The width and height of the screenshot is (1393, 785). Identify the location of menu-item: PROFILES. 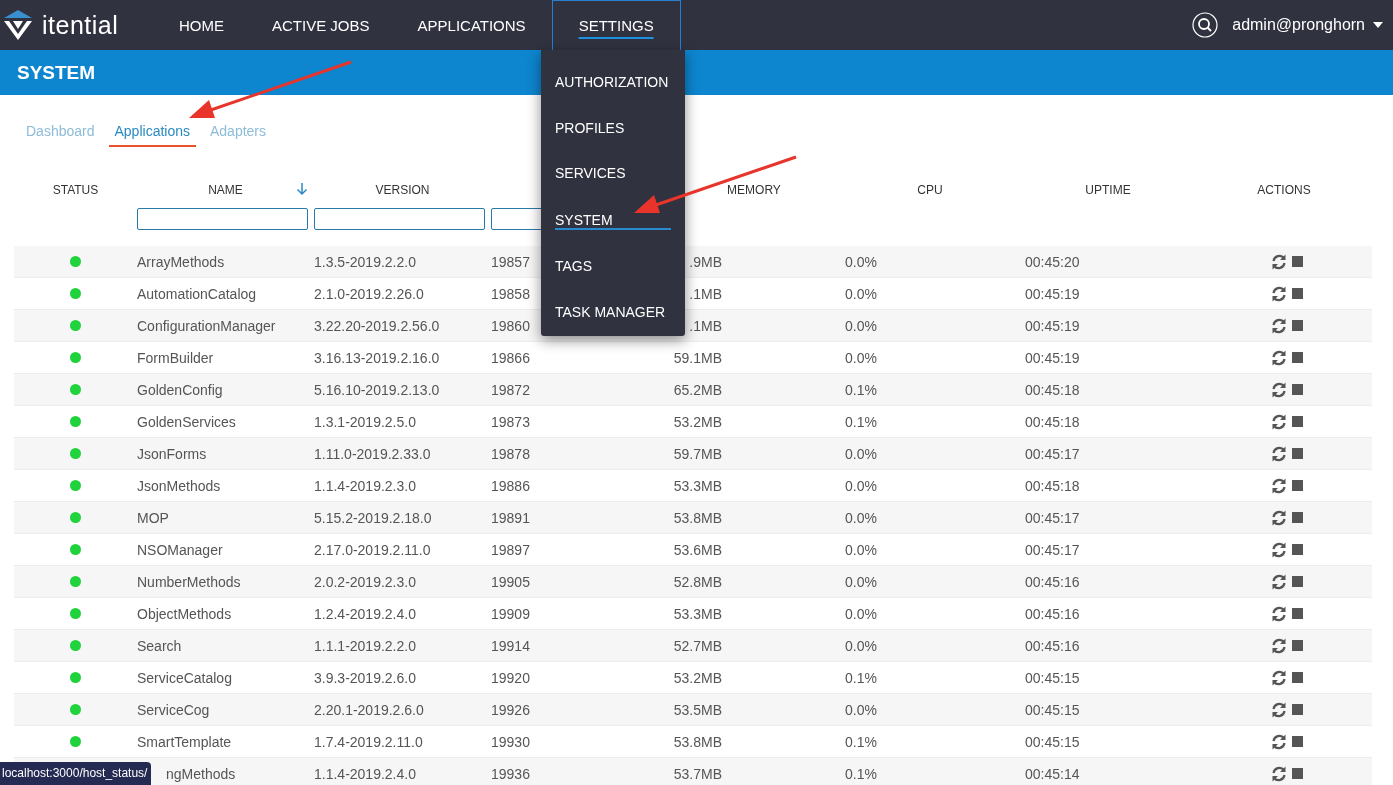
(590, 128).